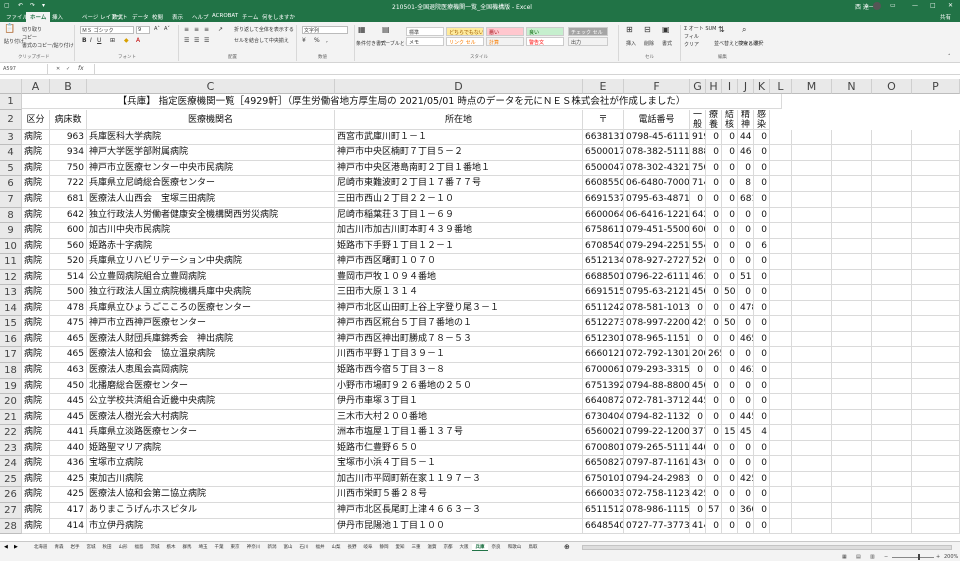 This screenshot has height=561, width=960. I want to click on table-cell: 445, so click(698, 402).